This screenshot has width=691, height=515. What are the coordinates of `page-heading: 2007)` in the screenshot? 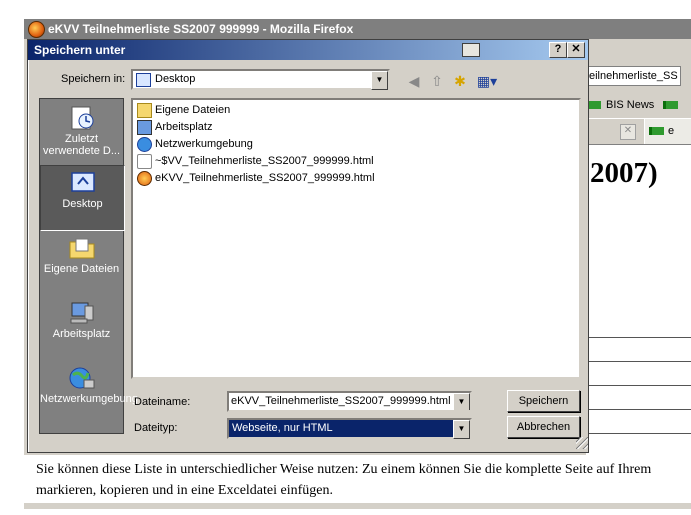 It's located at (624, 173).